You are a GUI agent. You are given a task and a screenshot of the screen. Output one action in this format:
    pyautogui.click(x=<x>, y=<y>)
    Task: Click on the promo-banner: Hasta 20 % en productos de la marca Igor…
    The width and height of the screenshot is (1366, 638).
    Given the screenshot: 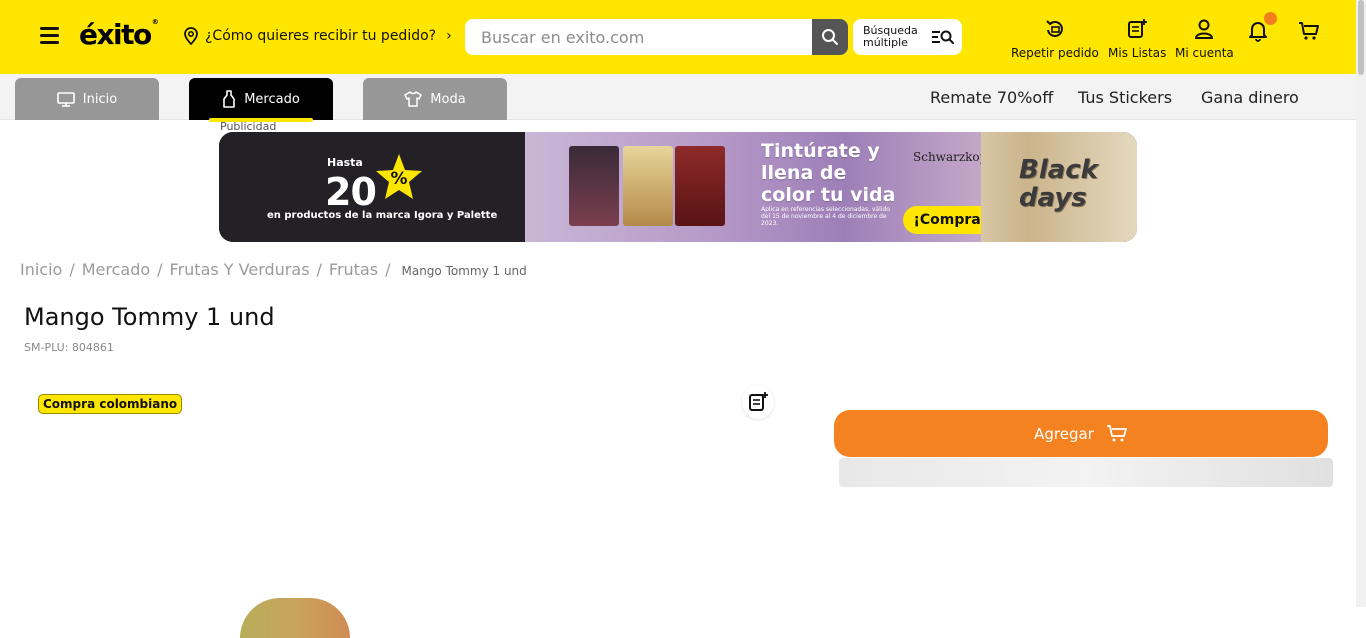 What is the action you would take?
    pyautogui.click(x=678, y=187)
    